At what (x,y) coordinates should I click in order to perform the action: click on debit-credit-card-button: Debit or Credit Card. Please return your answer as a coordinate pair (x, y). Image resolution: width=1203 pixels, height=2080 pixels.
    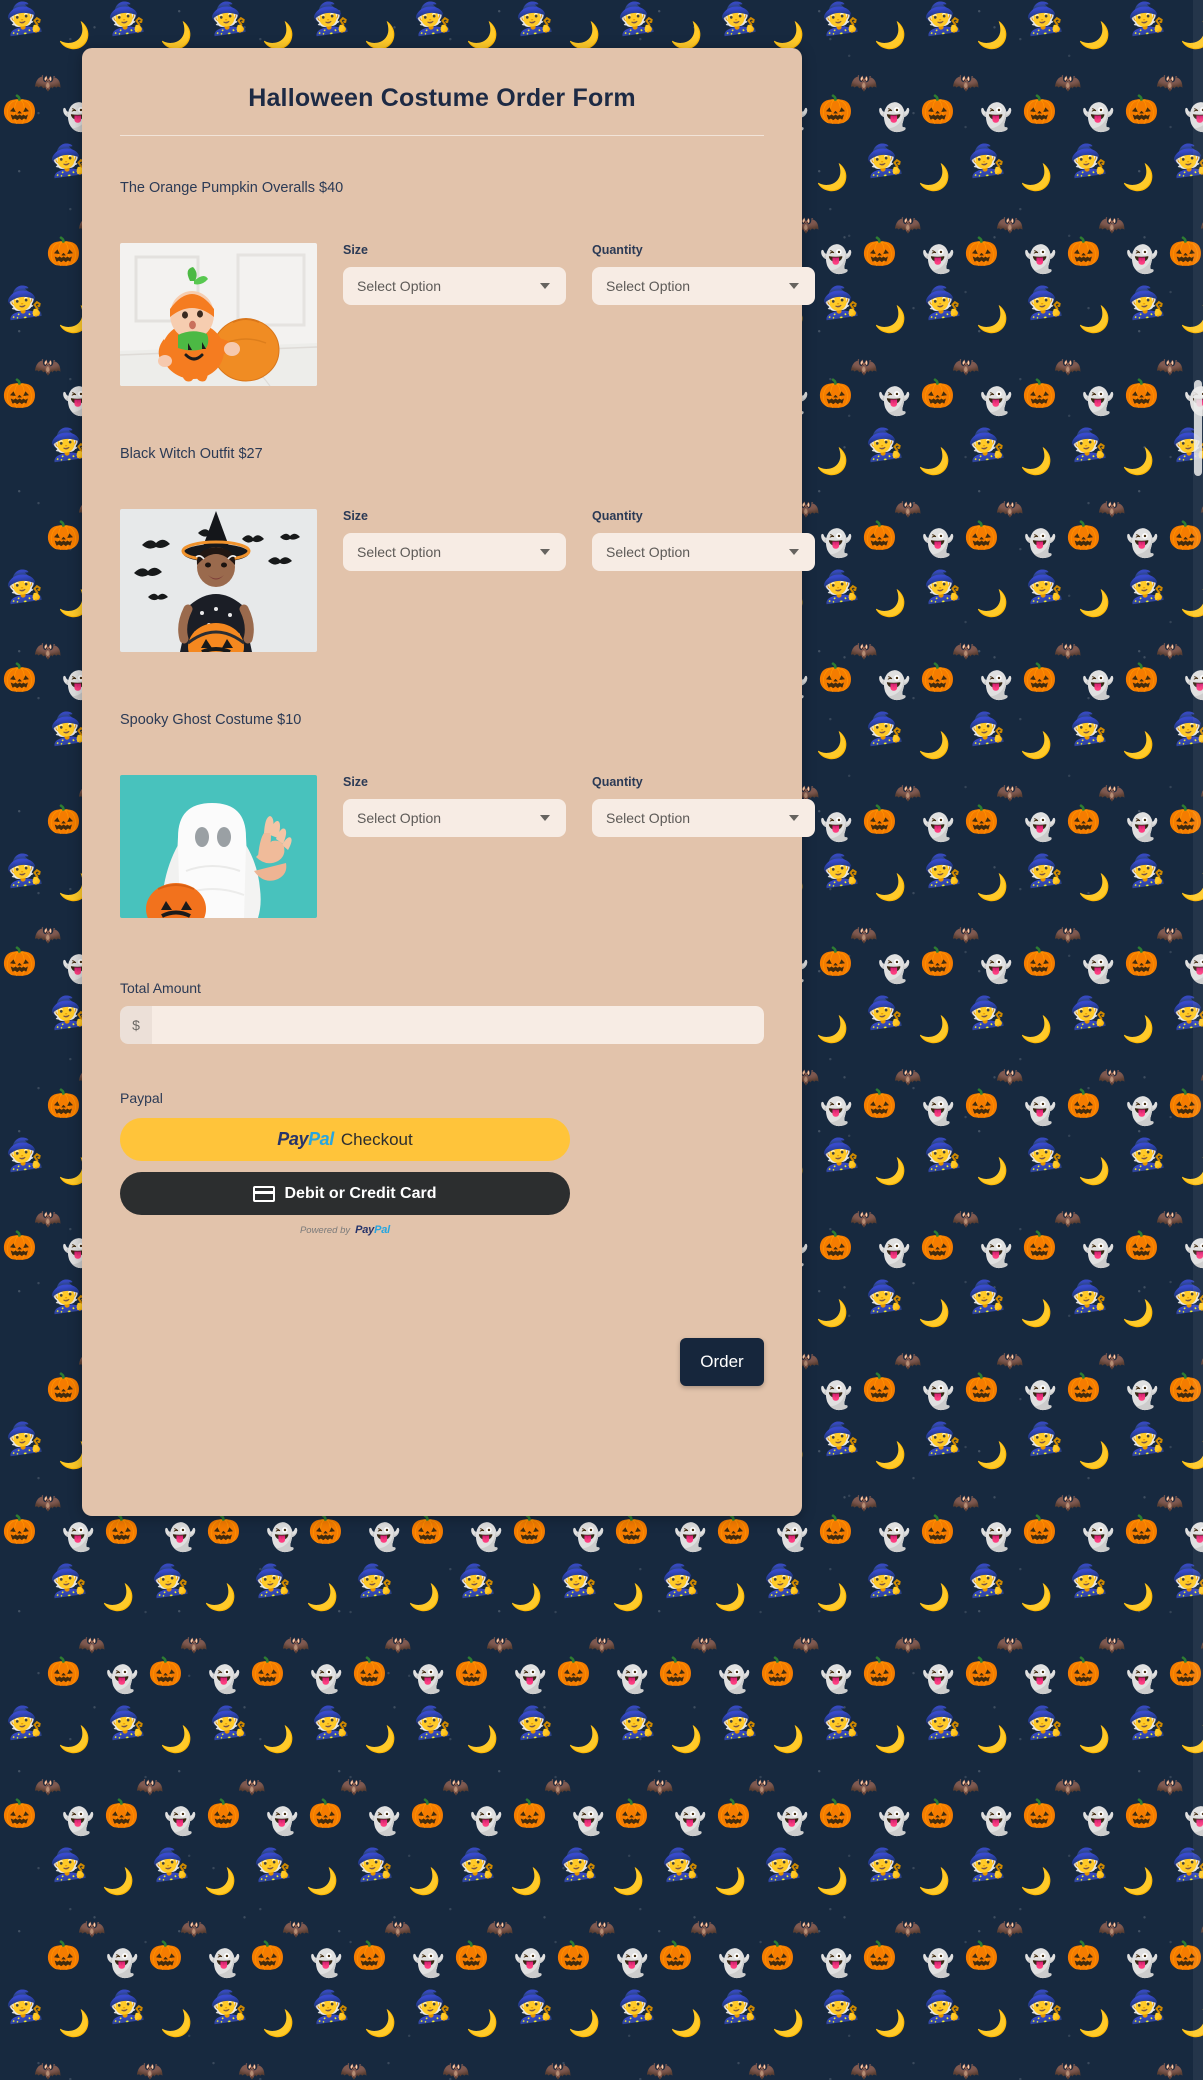
    Looking at the image, I should click on (345, 1193).